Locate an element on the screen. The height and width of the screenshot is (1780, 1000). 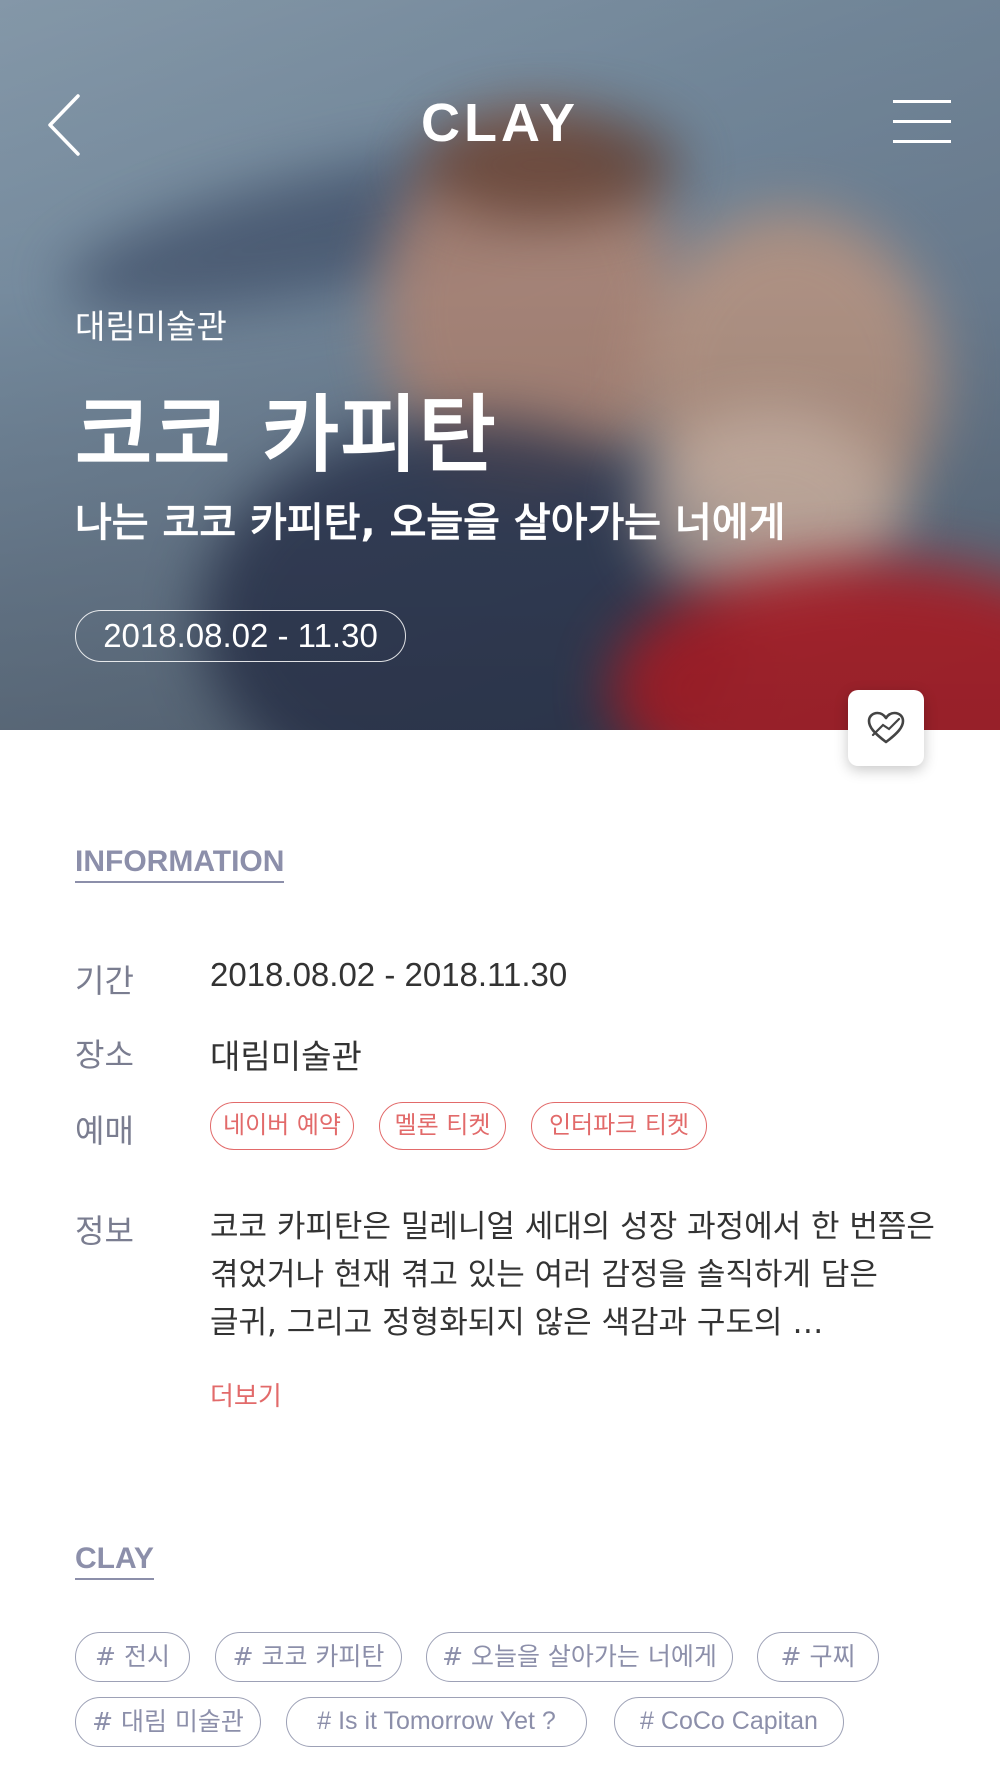
period-label: 기간 is located at coordinates (104, 981).